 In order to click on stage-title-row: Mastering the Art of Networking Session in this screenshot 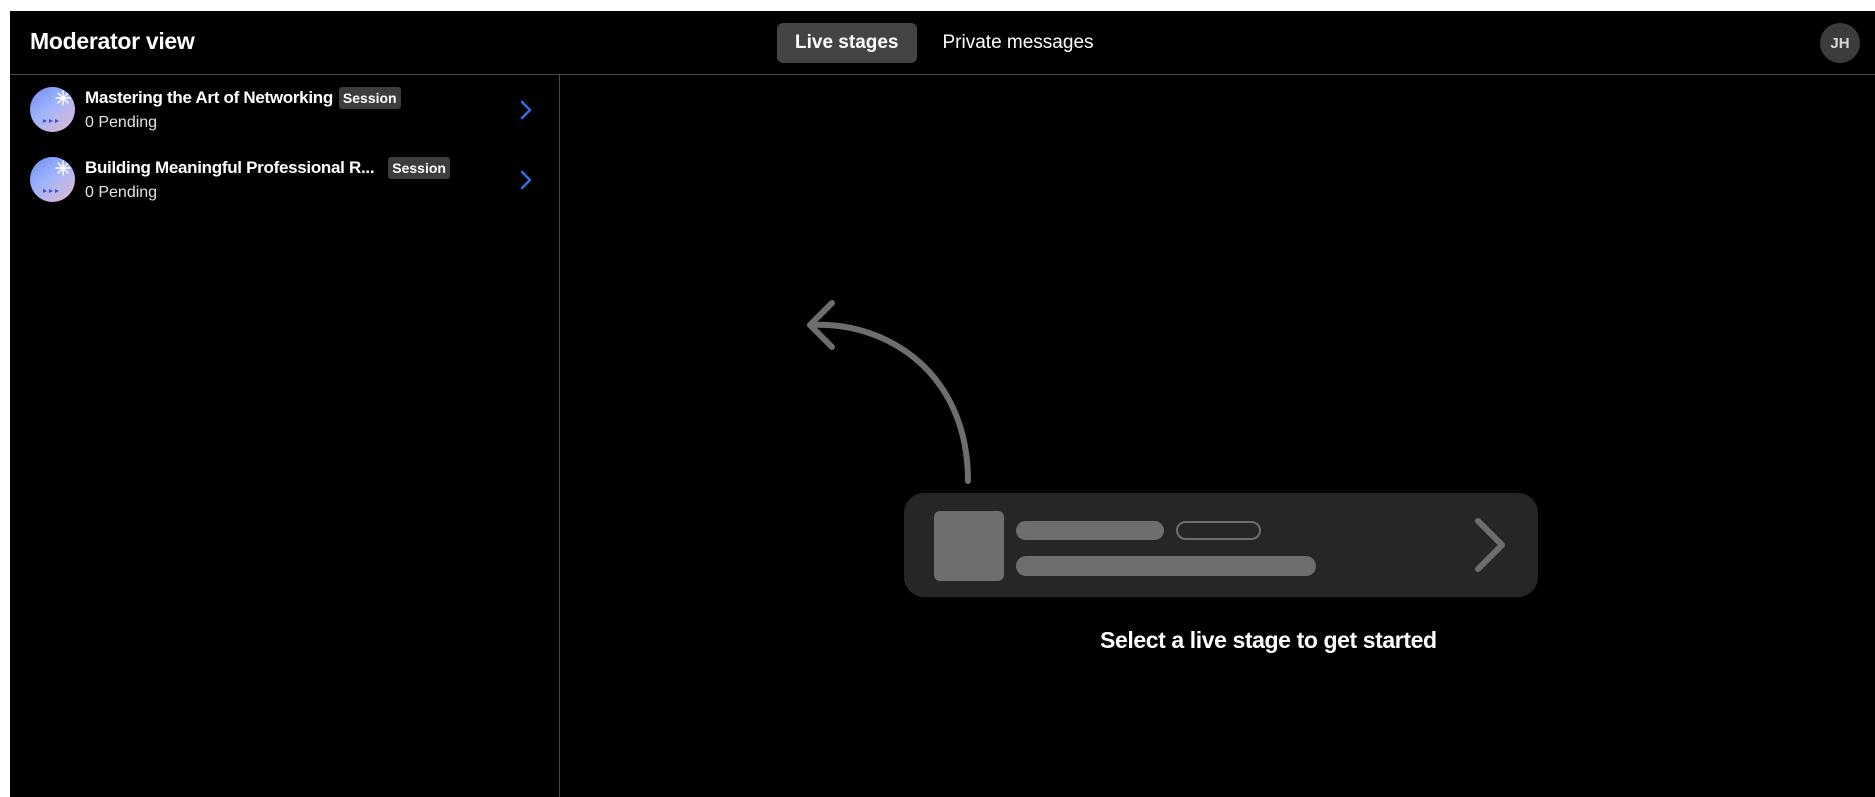, I will do `click(243, 98)`.